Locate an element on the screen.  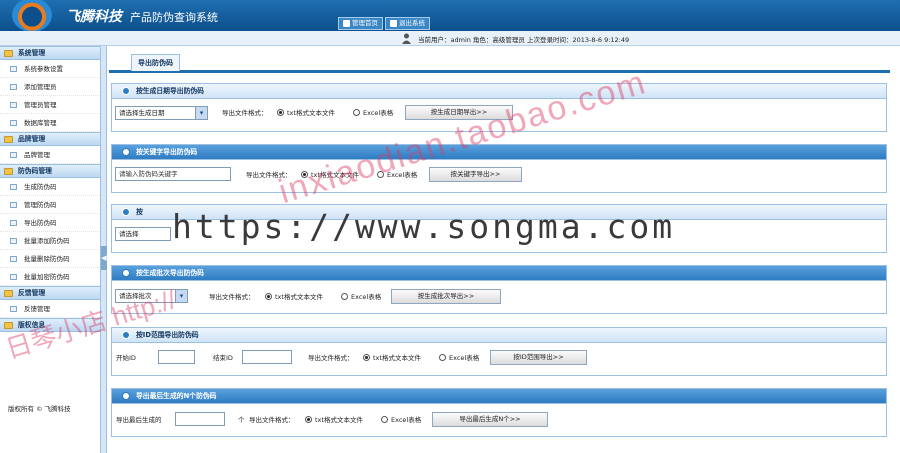
sidebar-item-batch-encrypt: 批量加密防伪码 is located at coordinates (50, 277).